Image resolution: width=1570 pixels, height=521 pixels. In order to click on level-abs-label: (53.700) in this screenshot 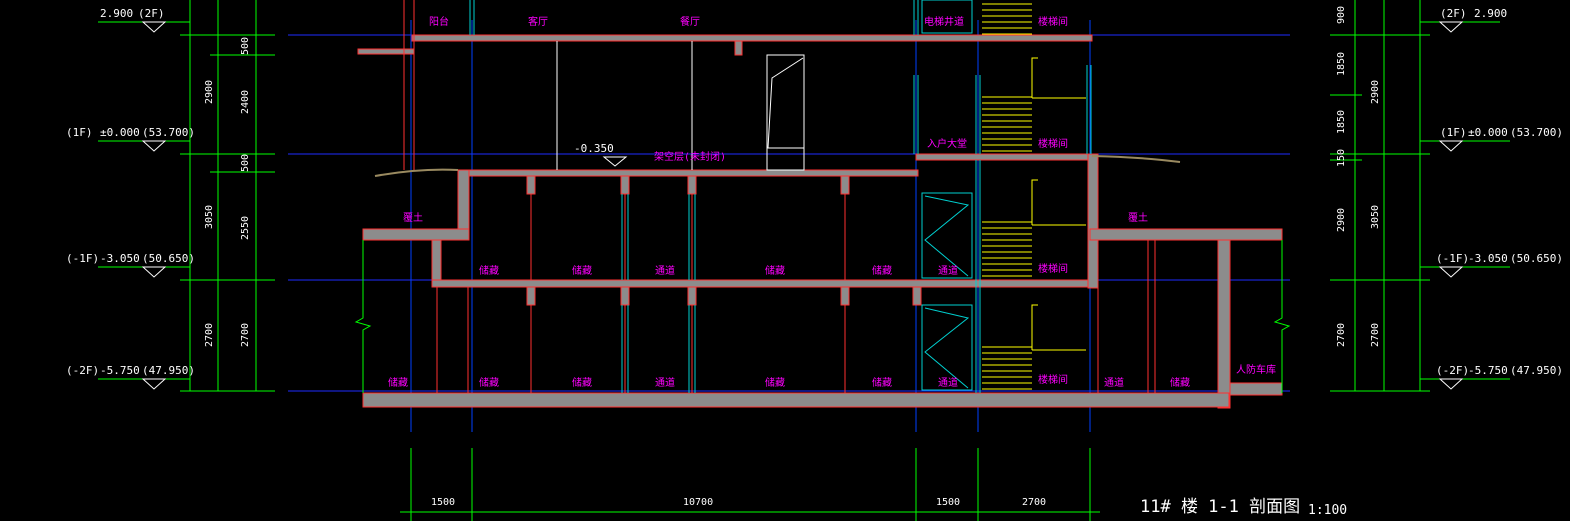, I will do `click(168, 132)`.